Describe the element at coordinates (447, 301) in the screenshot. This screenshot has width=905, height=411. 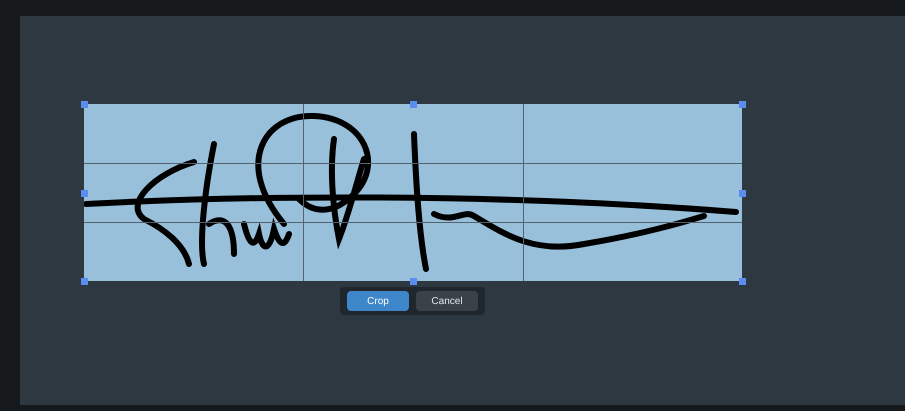
I see `cancel-button: Cancel` at that location.